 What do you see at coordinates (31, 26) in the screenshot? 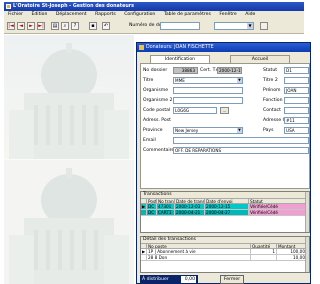
I see `next-record-button: ►` at bounding box center [31, 26].